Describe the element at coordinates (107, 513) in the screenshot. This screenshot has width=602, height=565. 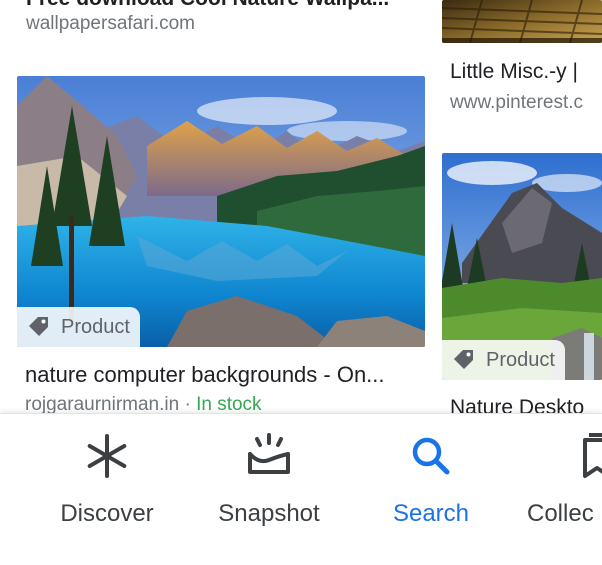
I see `nav-label-discover: Discover` at that location.